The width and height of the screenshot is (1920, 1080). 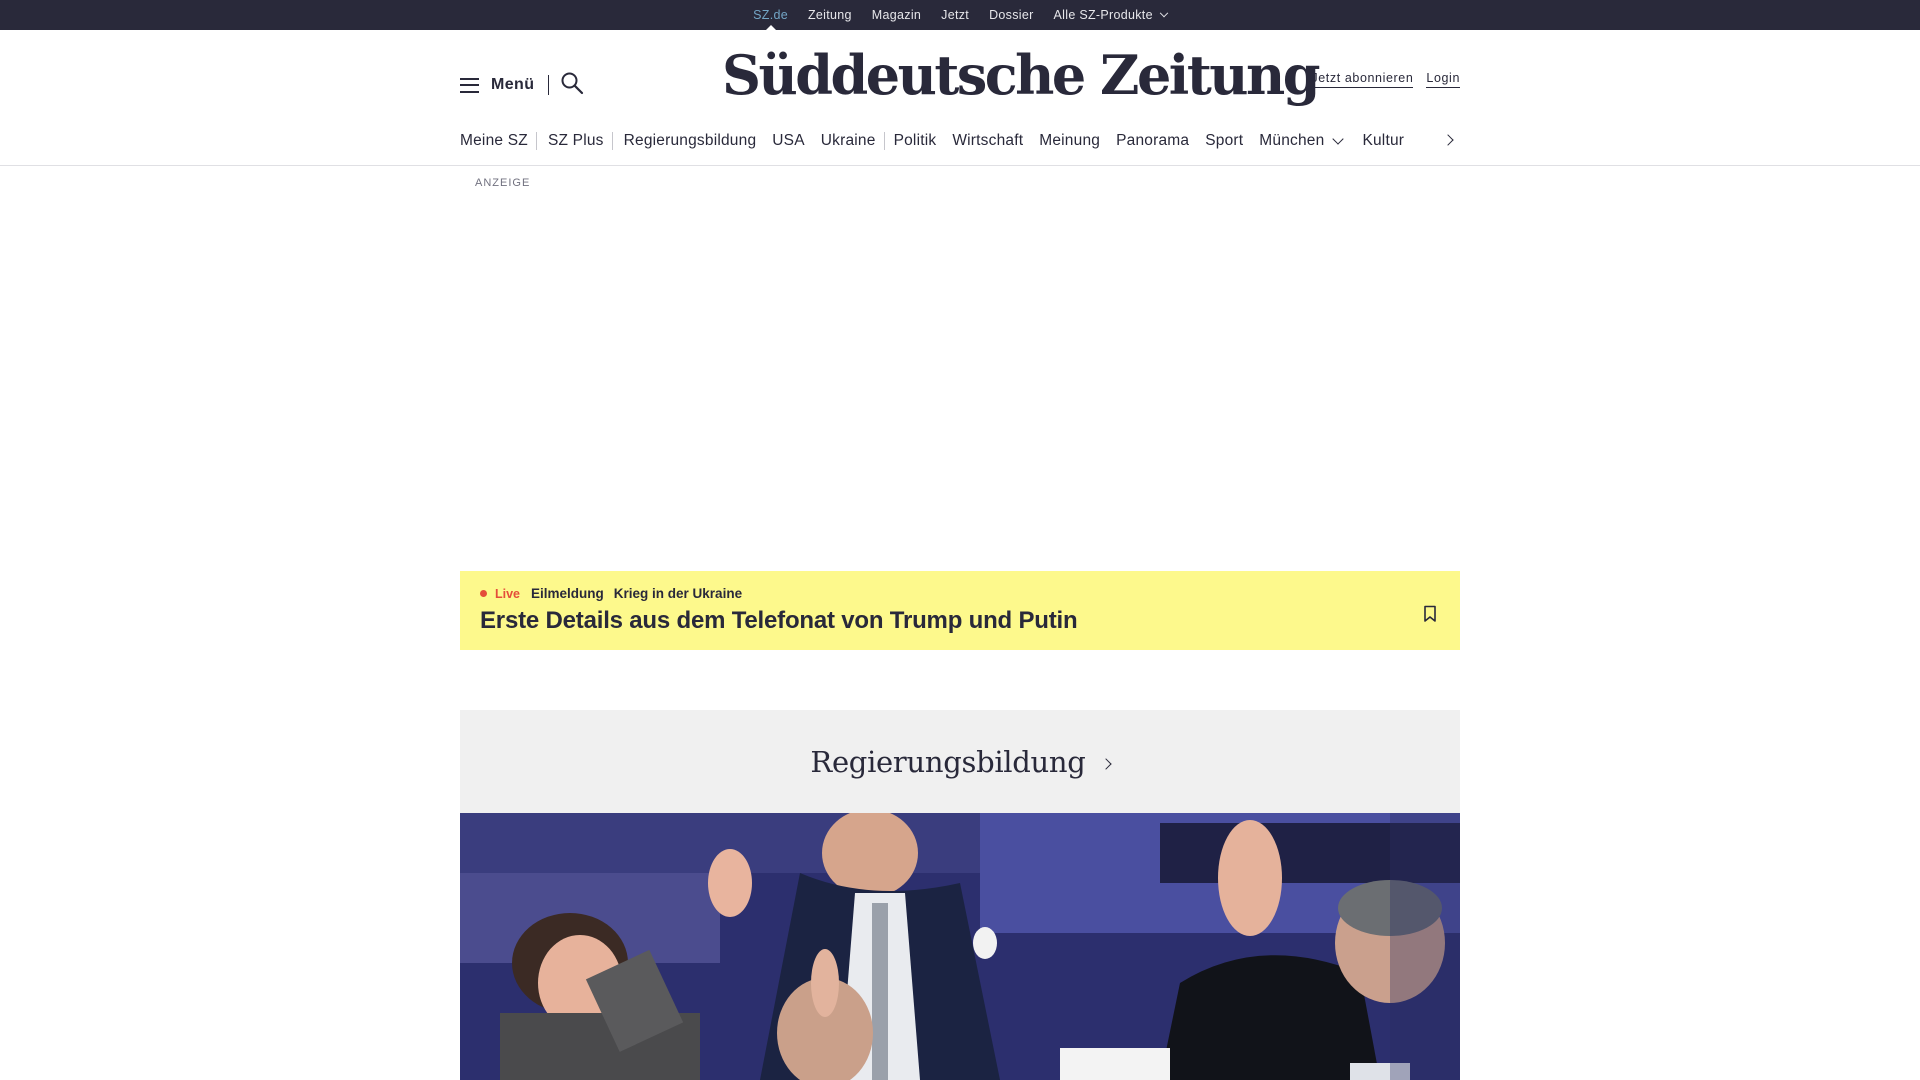 I want to click on subscribe-link: Jetzt abonnieren, so click(x=1362, y=79).